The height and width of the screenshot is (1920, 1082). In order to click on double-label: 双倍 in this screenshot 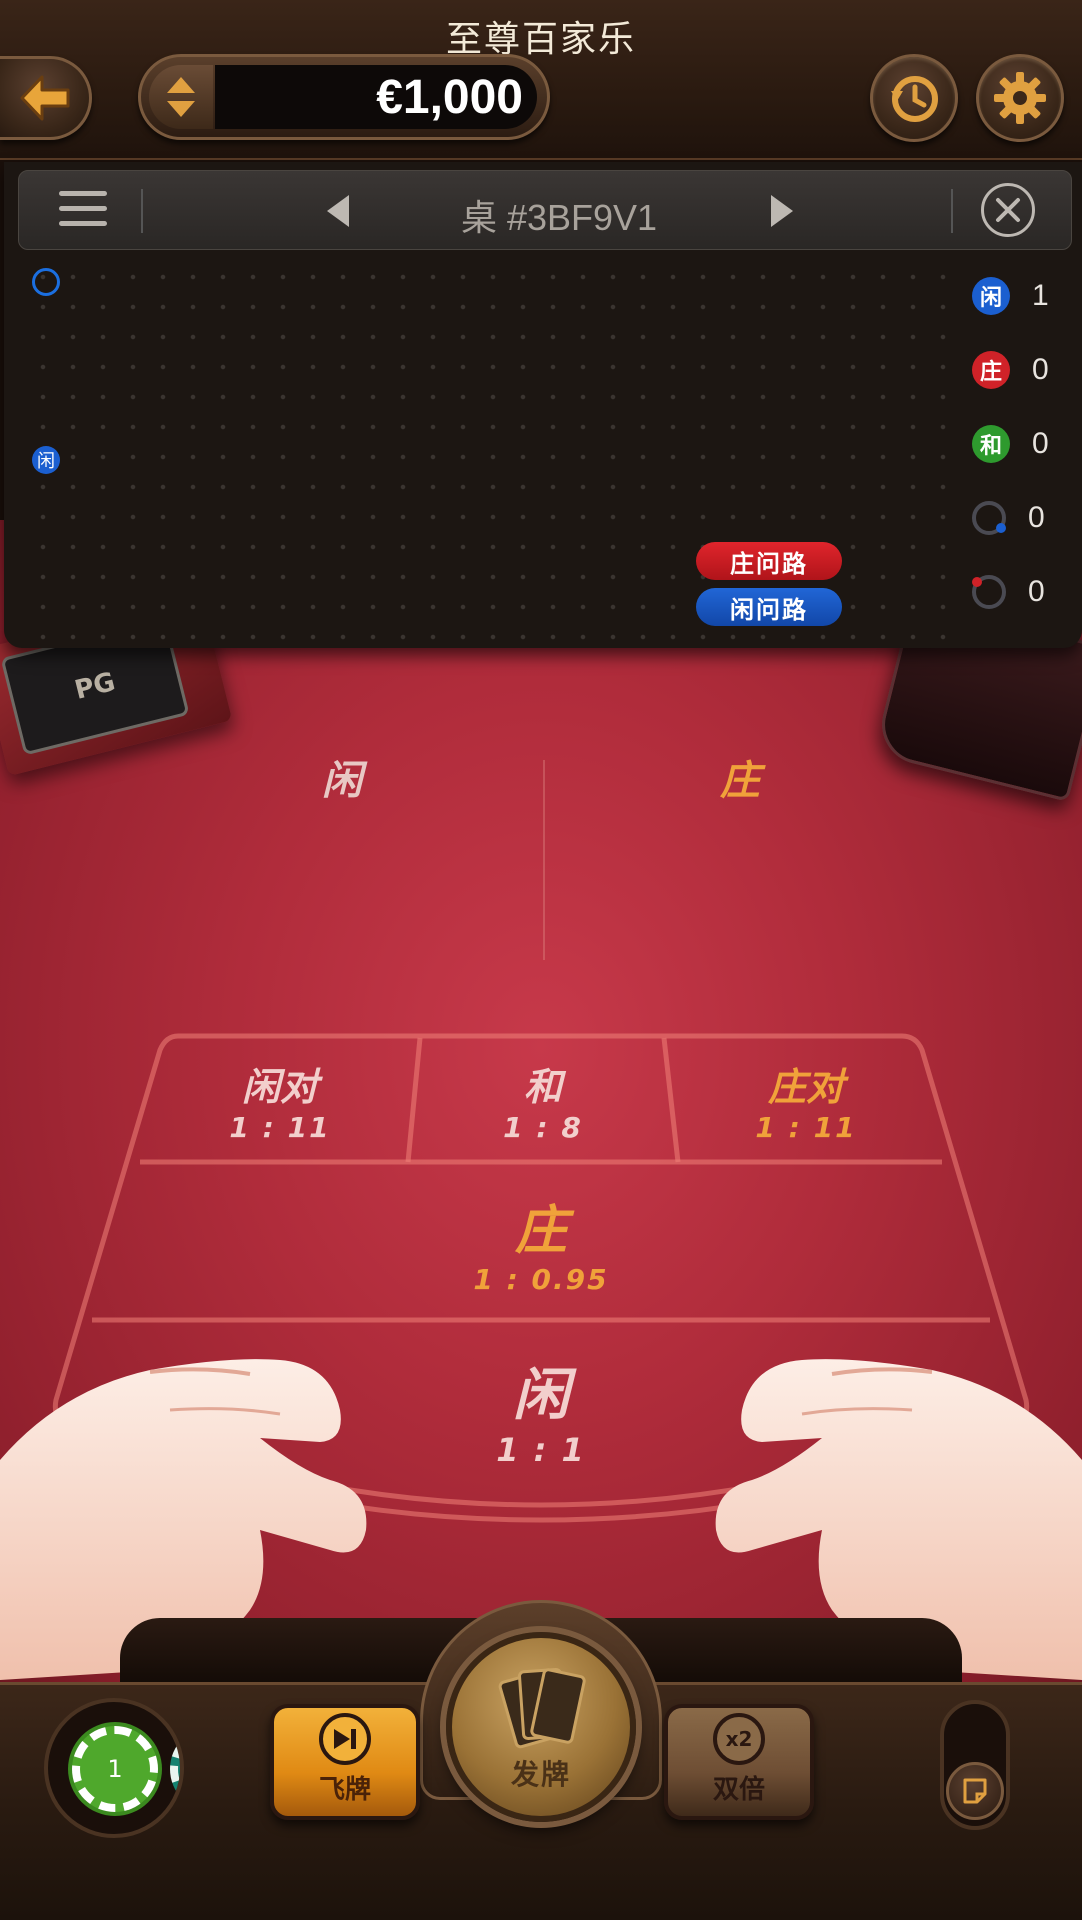, I will do `click(738, 1790)`.